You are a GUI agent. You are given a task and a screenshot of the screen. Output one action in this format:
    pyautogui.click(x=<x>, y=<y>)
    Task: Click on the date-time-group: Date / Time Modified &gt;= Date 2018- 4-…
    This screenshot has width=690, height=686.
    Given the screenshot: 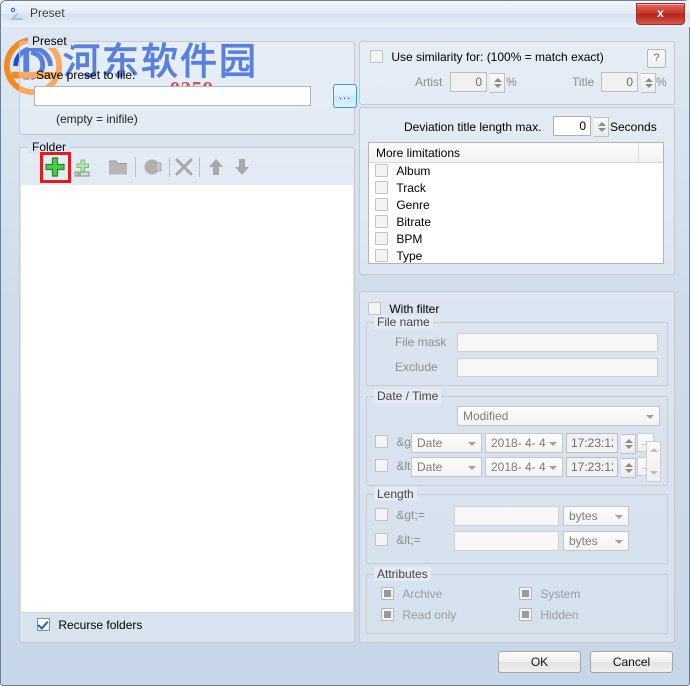 What is the action you would take?
    pyautogui.click(x=517, y=437)
    